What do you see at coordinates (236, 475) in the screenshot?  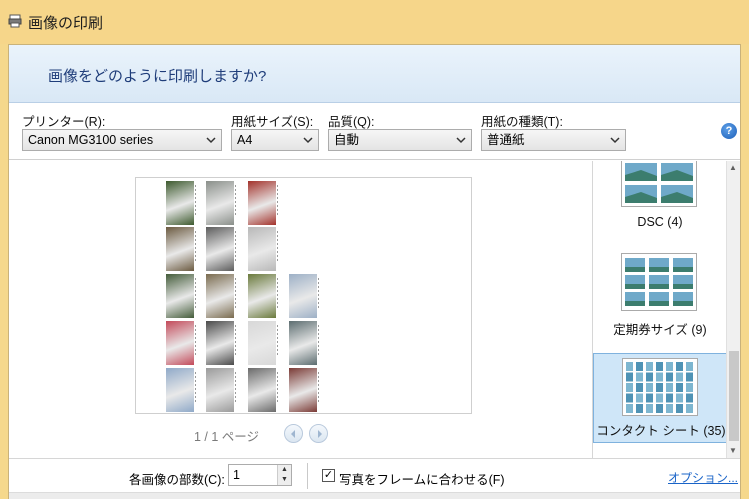 I see `copies-value: 1` at bounding box center [236, 475].